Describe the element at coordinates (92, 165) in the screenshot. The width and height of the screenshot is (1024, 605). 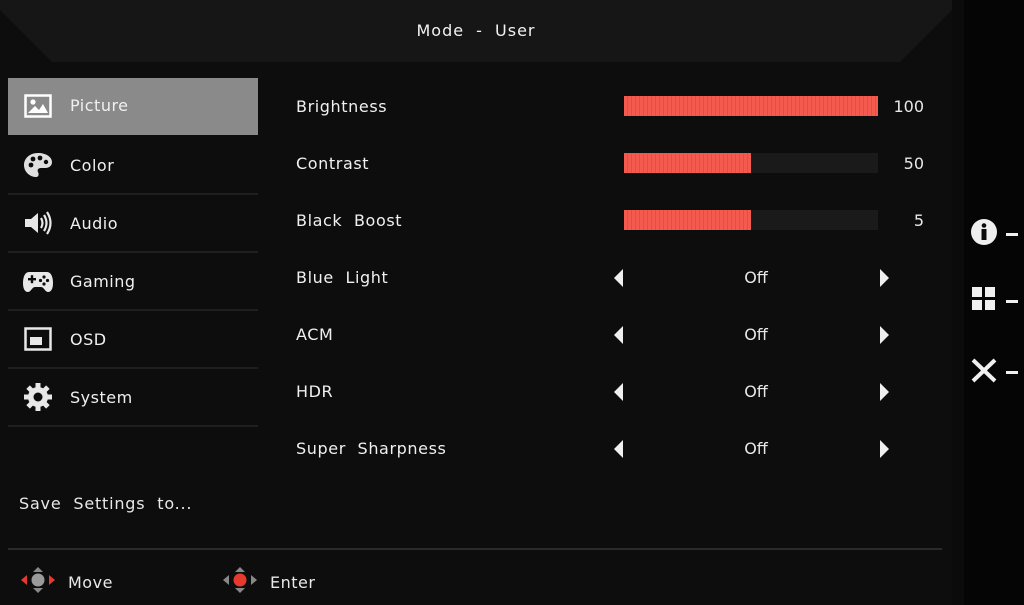
I see `sidebar-item-label: Color` at that location.